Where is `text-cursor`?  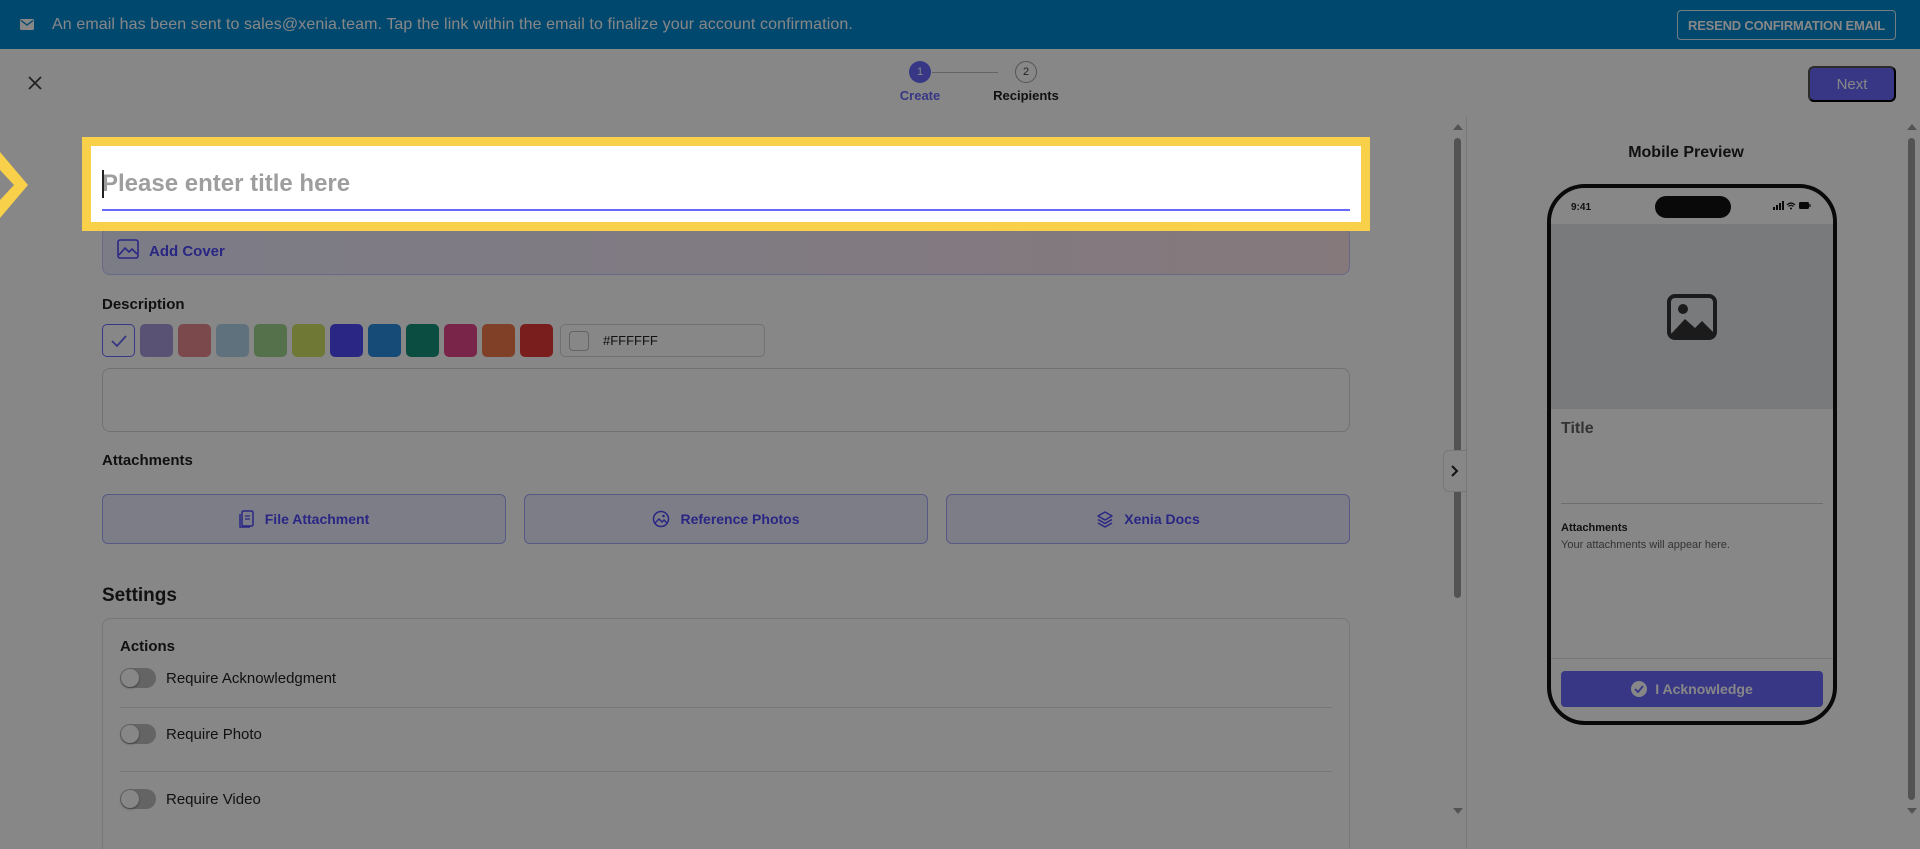
text-cursor is located at coordinates (103, 184).